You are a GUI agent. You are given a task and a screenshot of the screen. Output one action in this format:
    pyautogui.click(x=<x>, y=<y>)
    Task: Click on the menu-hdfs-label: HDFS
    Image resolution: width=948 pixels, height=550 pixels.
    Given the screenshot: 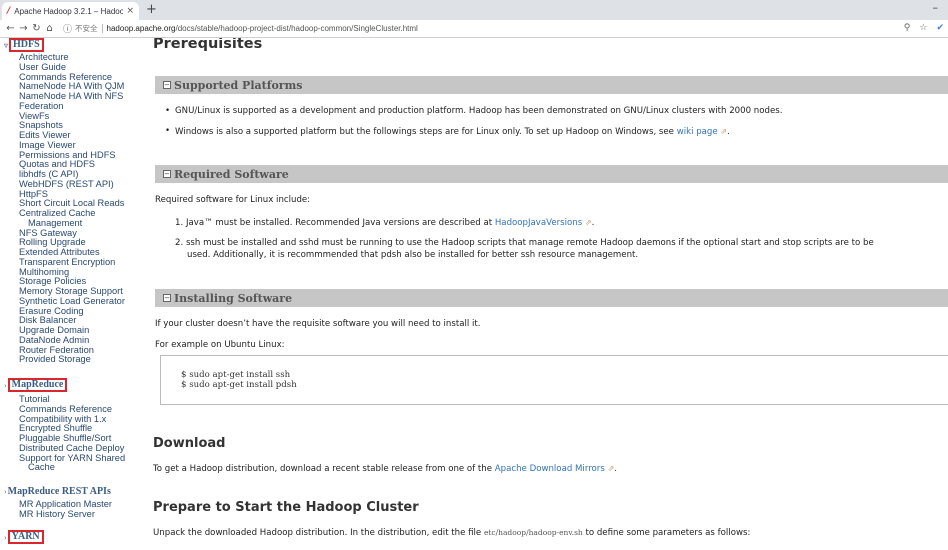 What is the action you would take?
    pyautogui.click(x=26, y=45)
    